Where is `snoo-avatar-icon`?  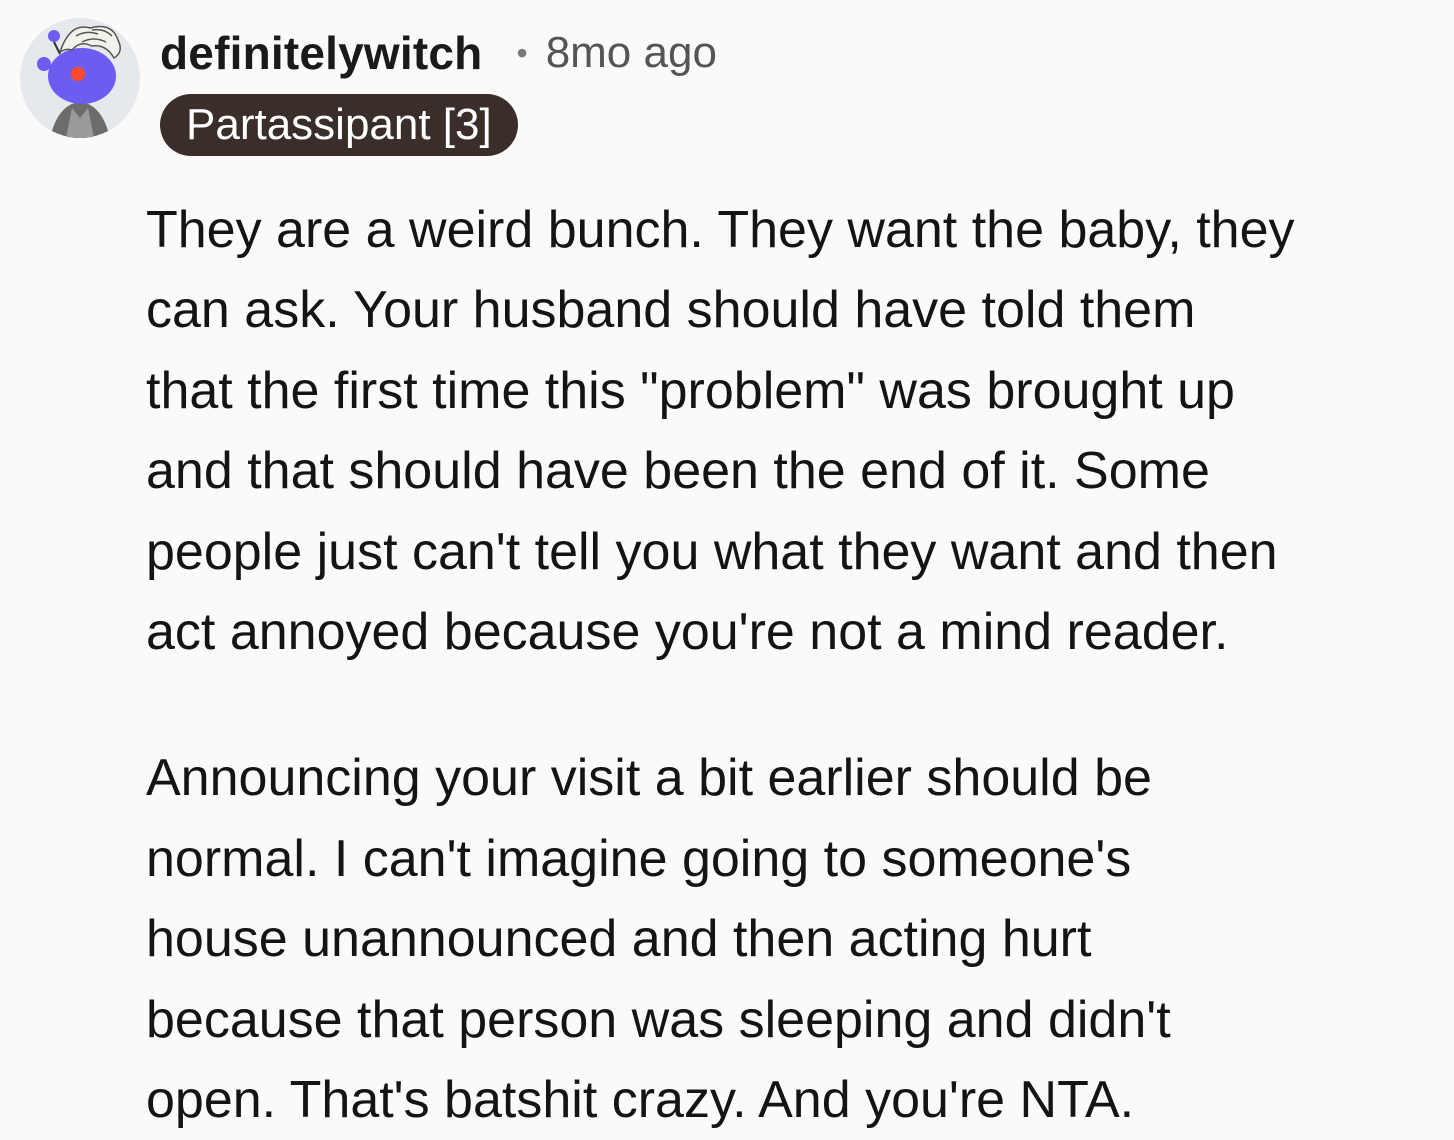 snoo-avatar-icon is located at coordinates (80, 78).